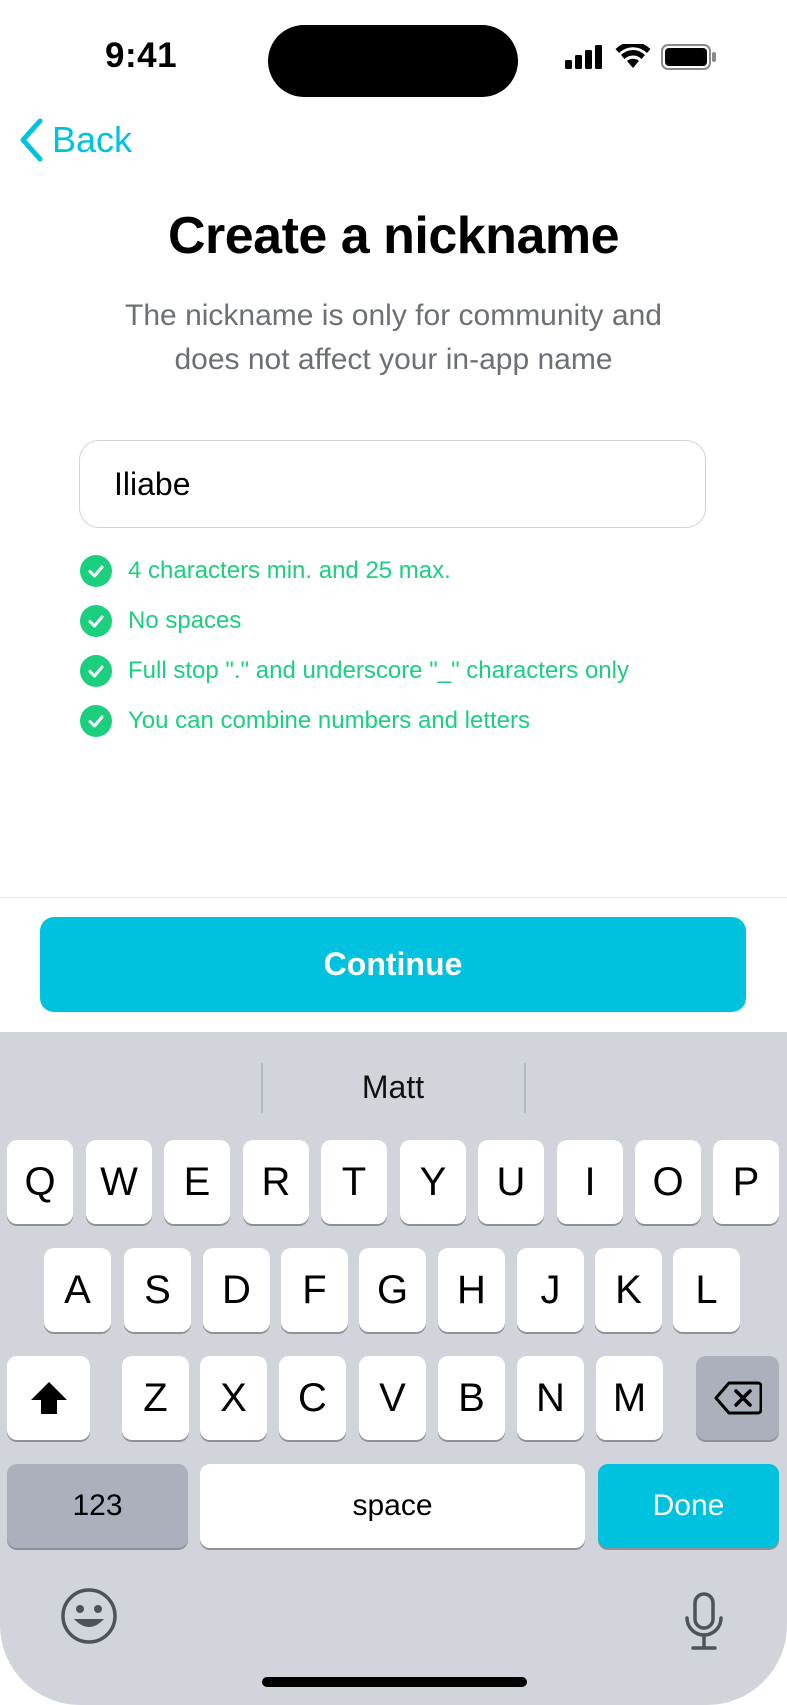  I want to click on shift-icon, so click(48, 1398).